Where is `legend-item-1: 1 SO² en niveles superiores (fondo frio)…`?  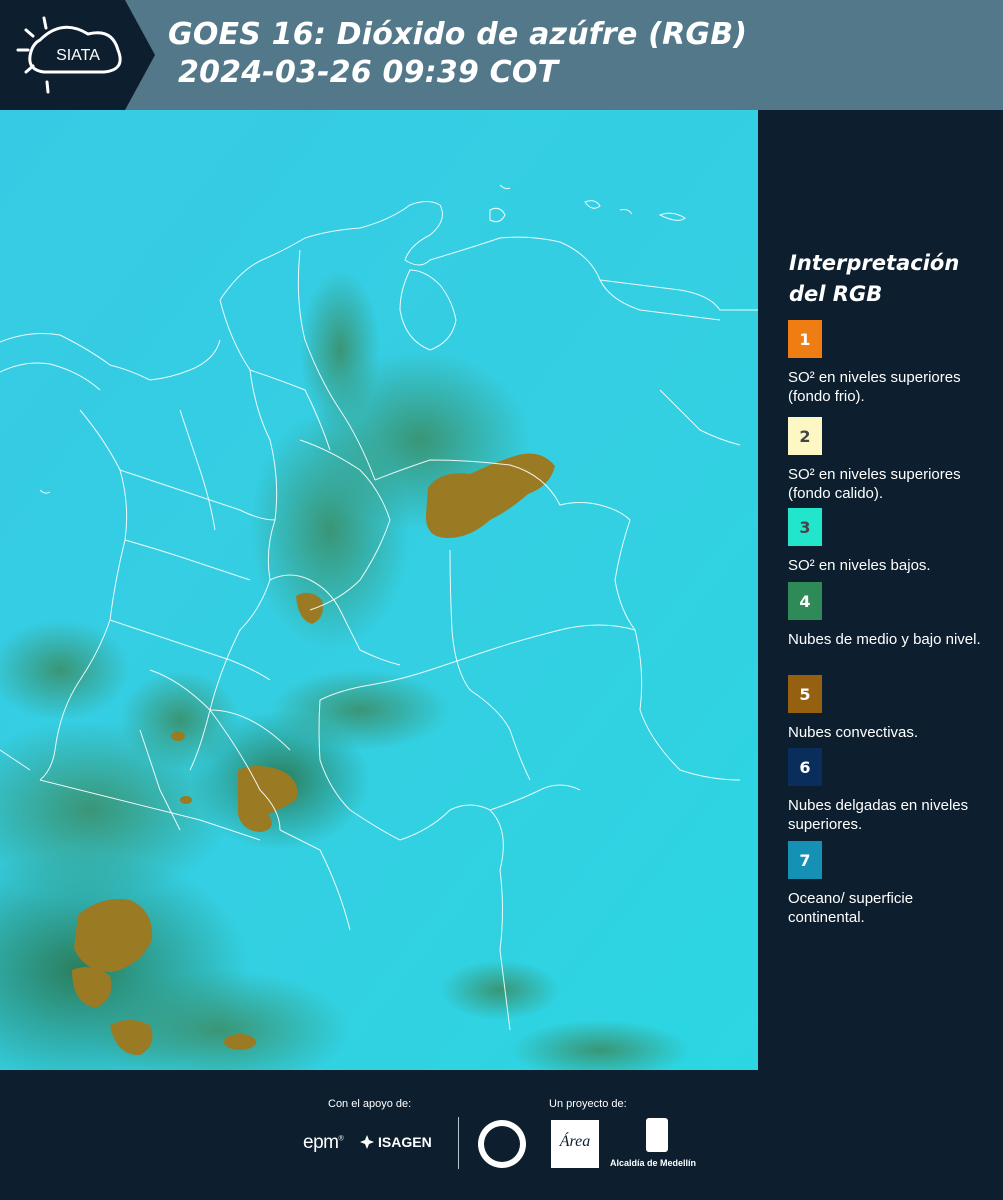
legend-item-1: 1 SO² en niveles superiores (fondo frio)… is located at coordinates (888, 363).